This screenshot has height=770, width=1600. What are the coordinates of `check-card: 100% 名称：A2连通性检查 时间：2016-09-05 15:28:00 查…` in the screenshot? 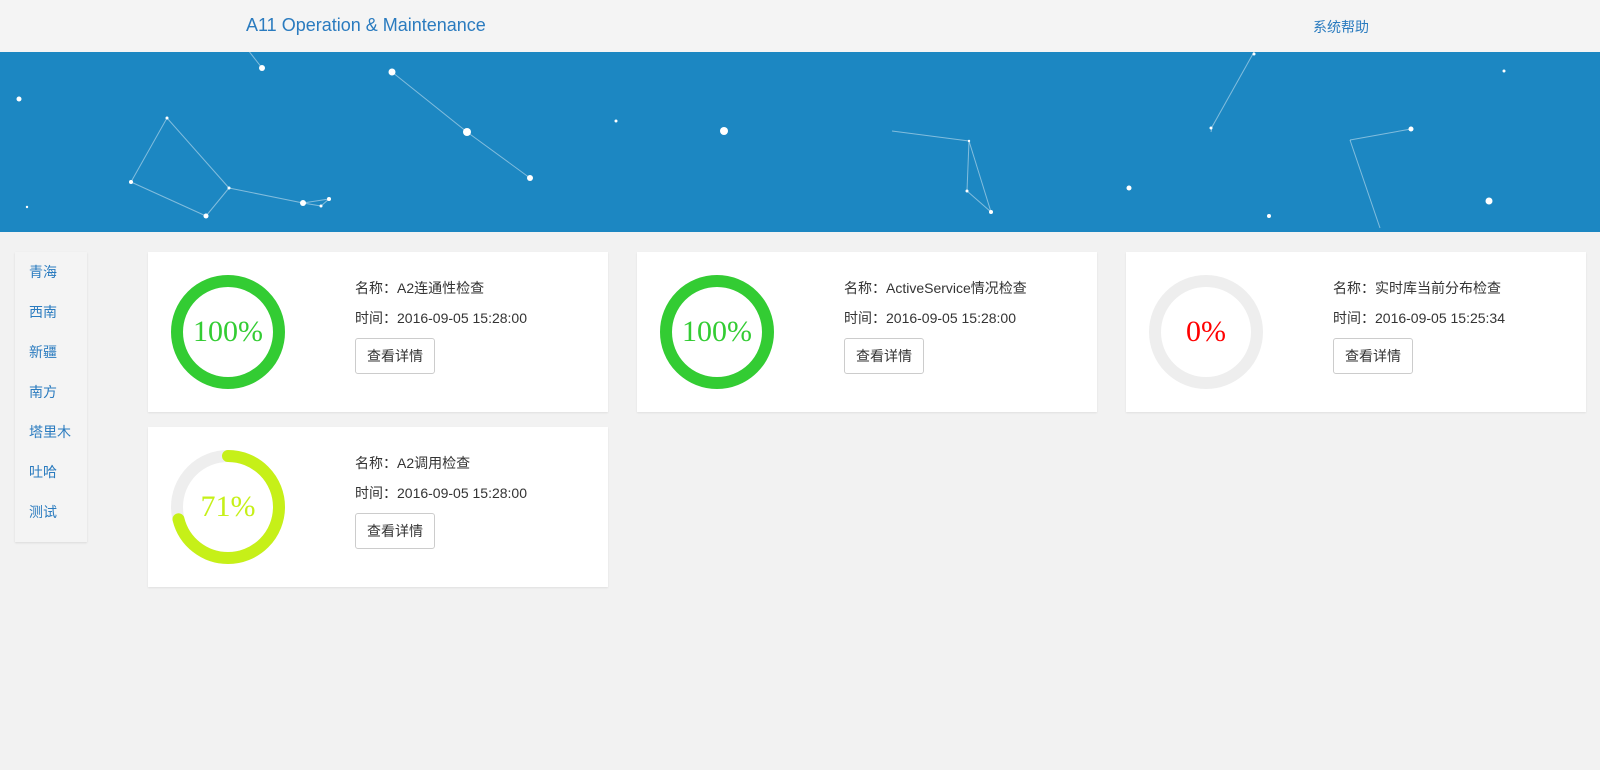 It's located at (378, 332).